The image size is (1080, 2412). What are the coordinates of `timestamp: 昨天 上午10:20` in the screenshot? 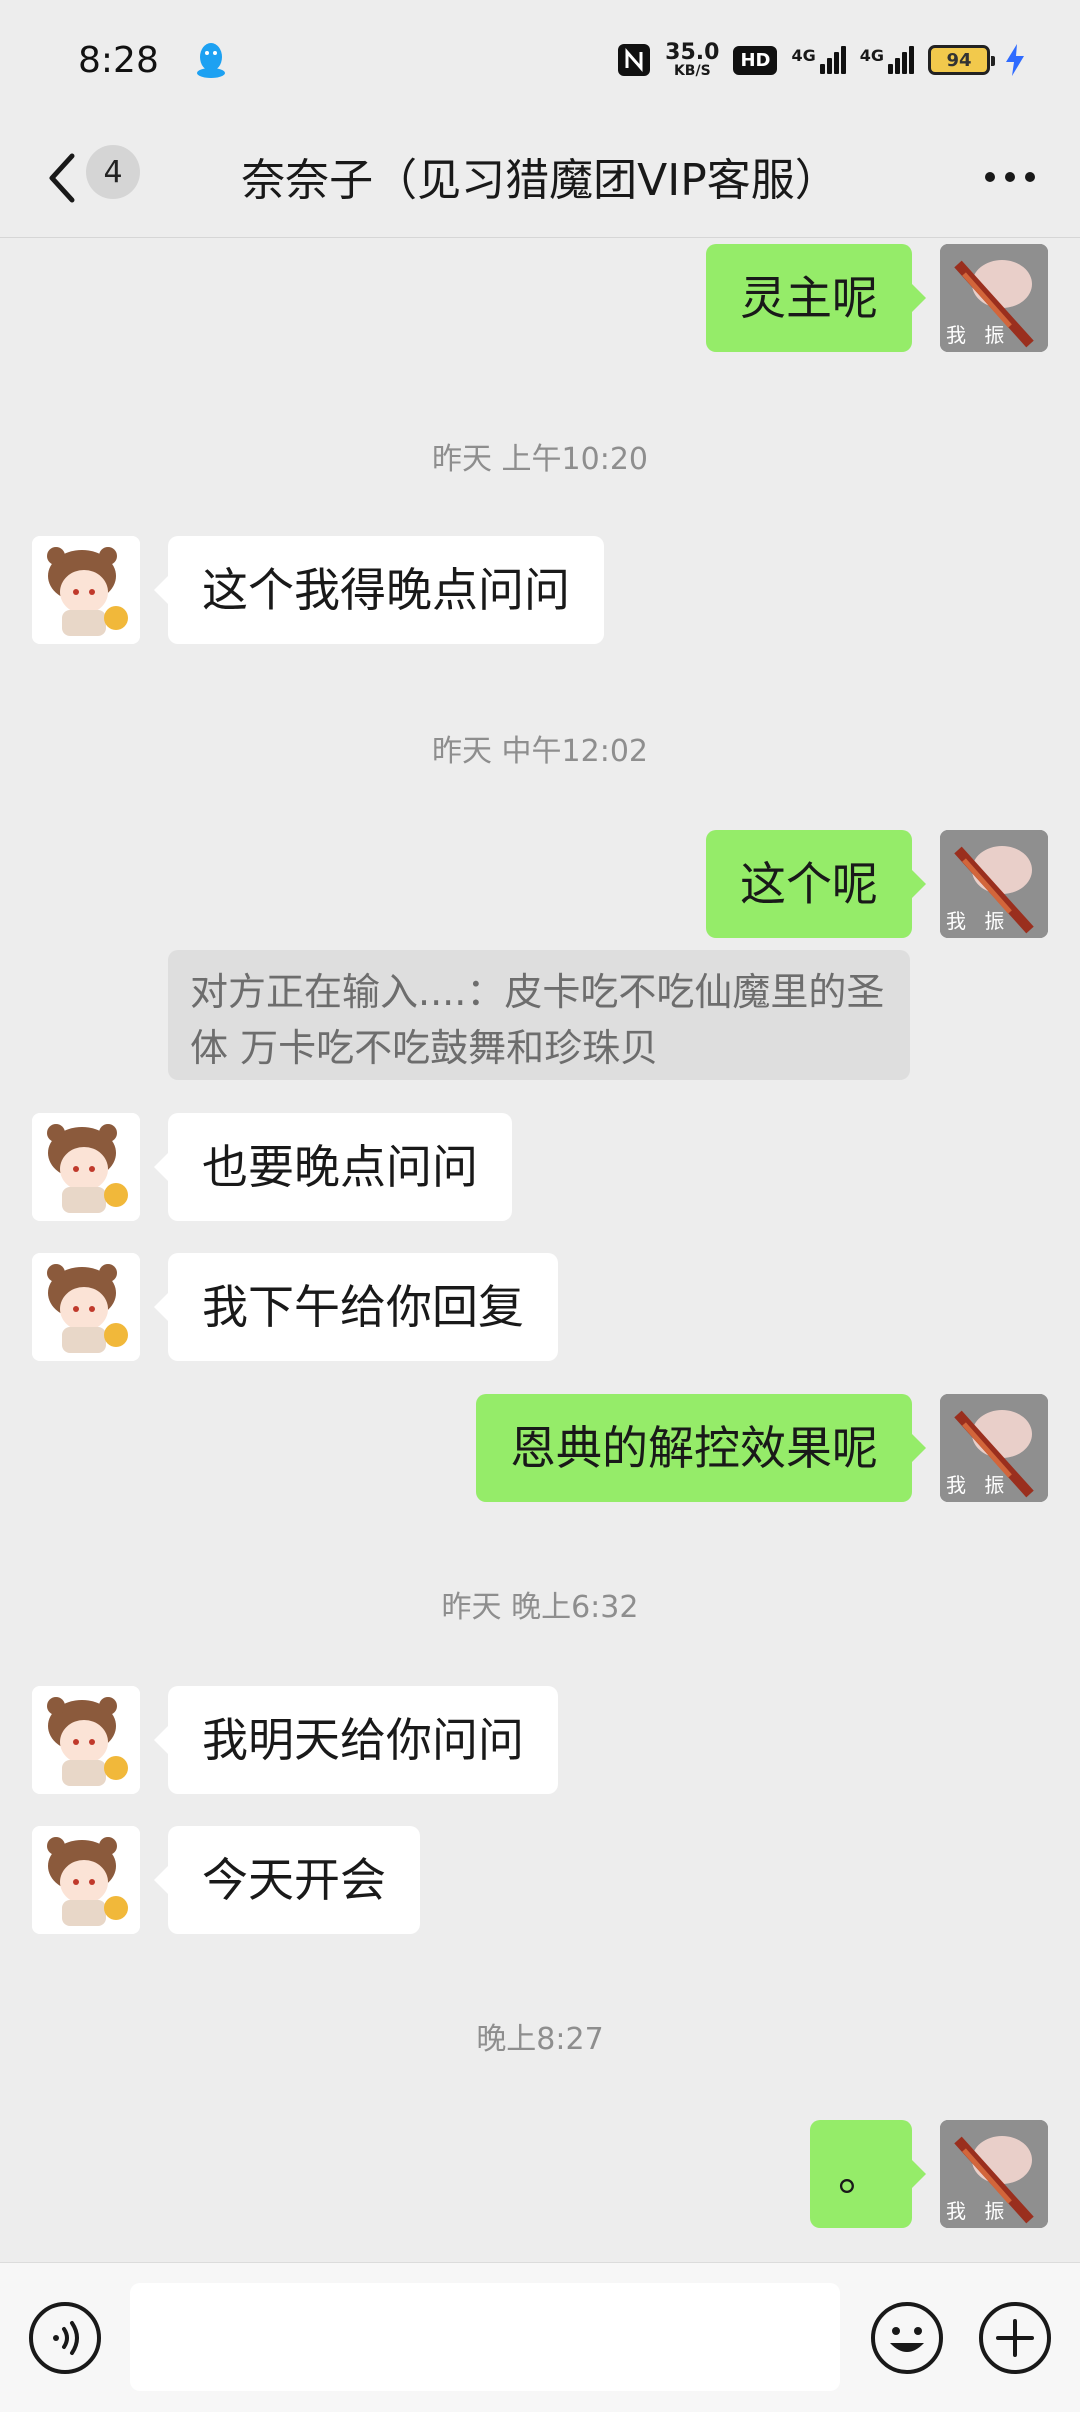 It's located at (540, 459).